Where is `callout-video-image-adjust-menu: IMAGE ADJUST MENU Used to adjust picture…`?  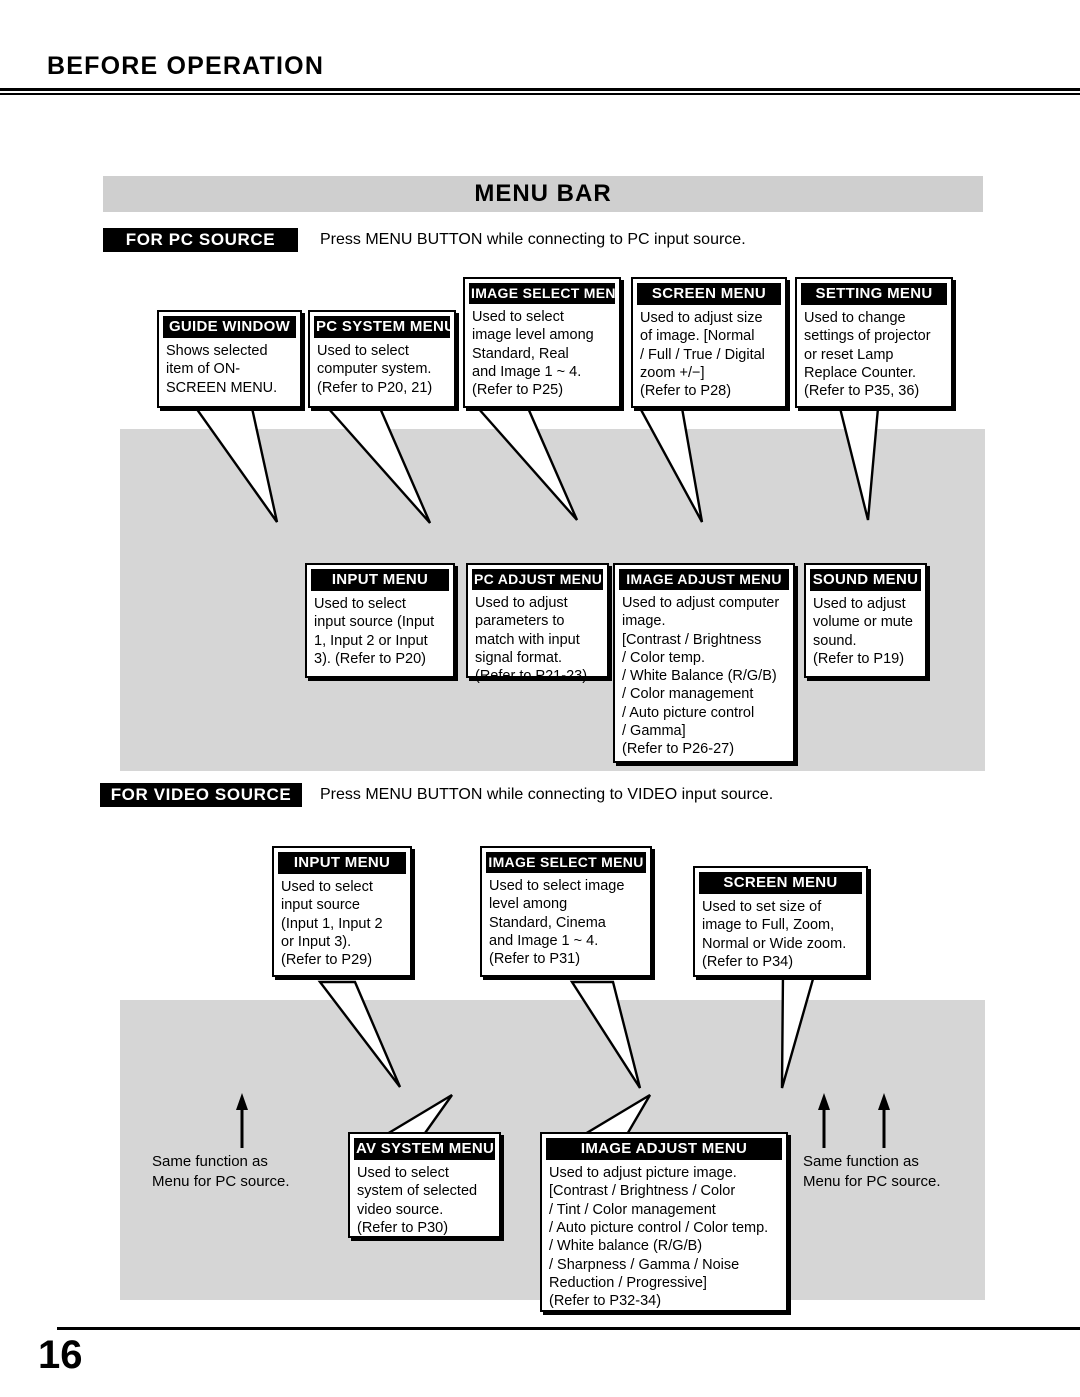 callout-video-image-adjust-menu: IMAGE ADJUST MENU Used to adjust picture… is located at coordinates (664, 1222).